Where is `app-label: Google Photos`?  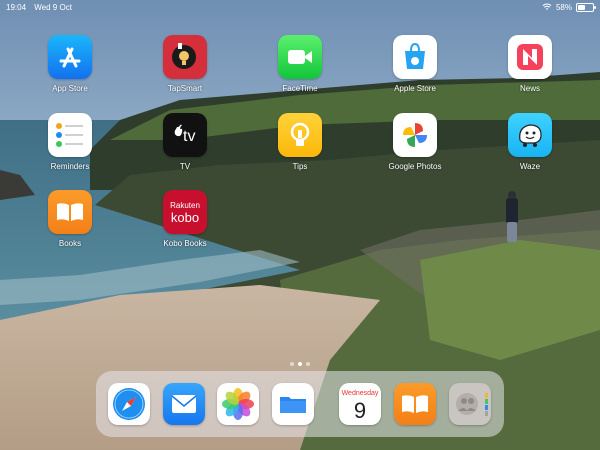
app-label: Google Photos is located at coordinates (415, 166).